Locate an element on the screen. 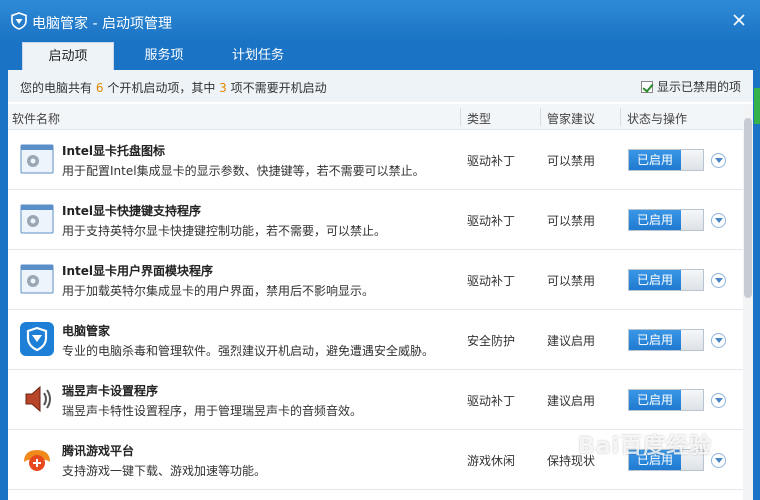 The image size is (760, 500). summary-suffix: 项不需要开机启动 is located at coordinates (278, 88).